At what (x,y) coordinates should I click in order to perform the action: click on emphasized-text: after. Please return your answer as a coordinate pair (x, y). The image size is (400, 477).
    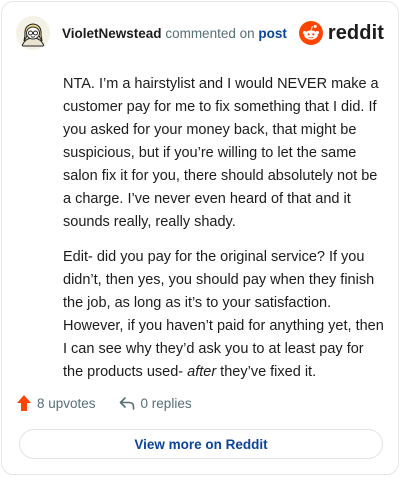
    Looking at the image, I should click on (202, 372).